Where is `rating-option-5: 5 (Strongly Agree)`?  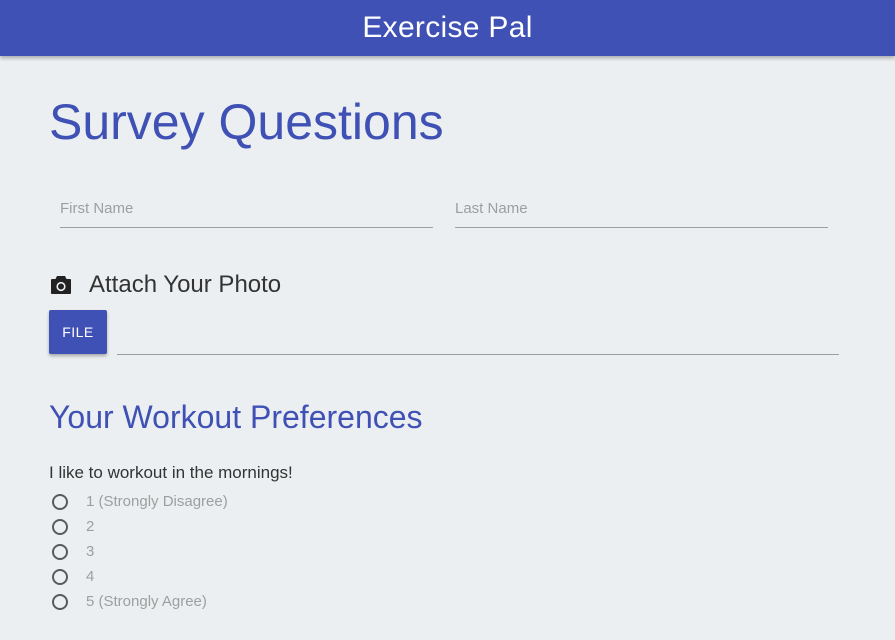 rating-option-5: 5 (Strongly Agree) is located at coordinates (140, 601).